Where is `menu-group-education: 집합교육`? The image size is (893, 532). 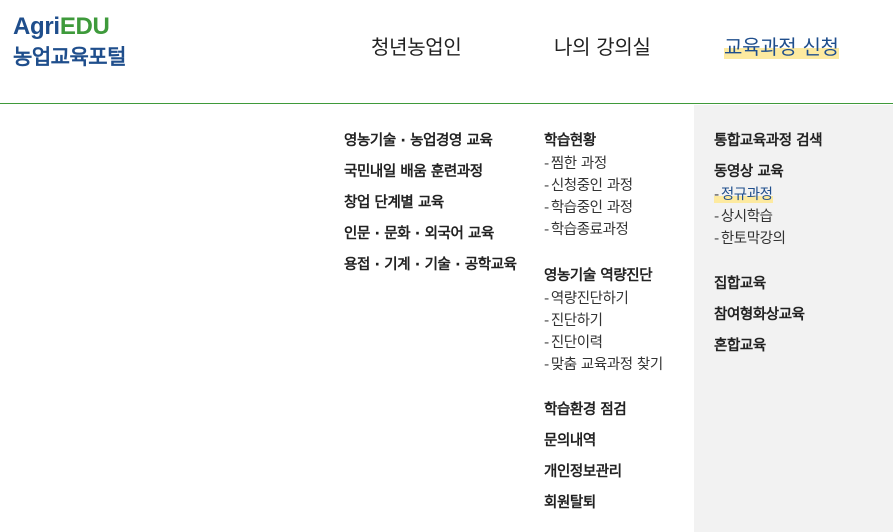
menu-group-education: 집합교육 is located at coordinates (768, 284).